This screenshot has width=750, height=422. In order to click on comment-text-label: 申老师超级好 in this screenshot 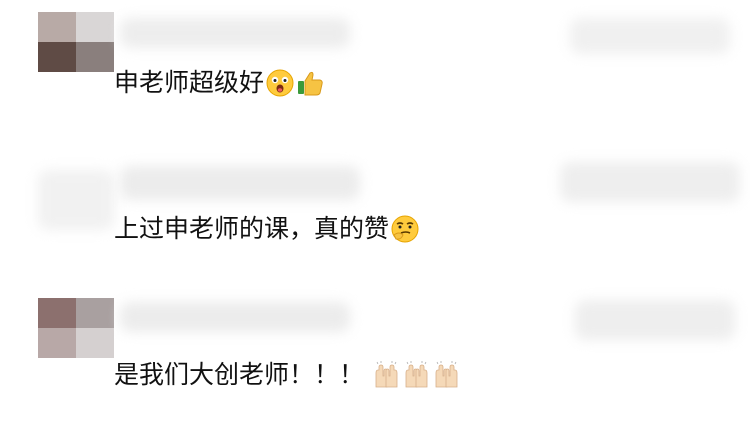, I will do `click(189, 82)`.